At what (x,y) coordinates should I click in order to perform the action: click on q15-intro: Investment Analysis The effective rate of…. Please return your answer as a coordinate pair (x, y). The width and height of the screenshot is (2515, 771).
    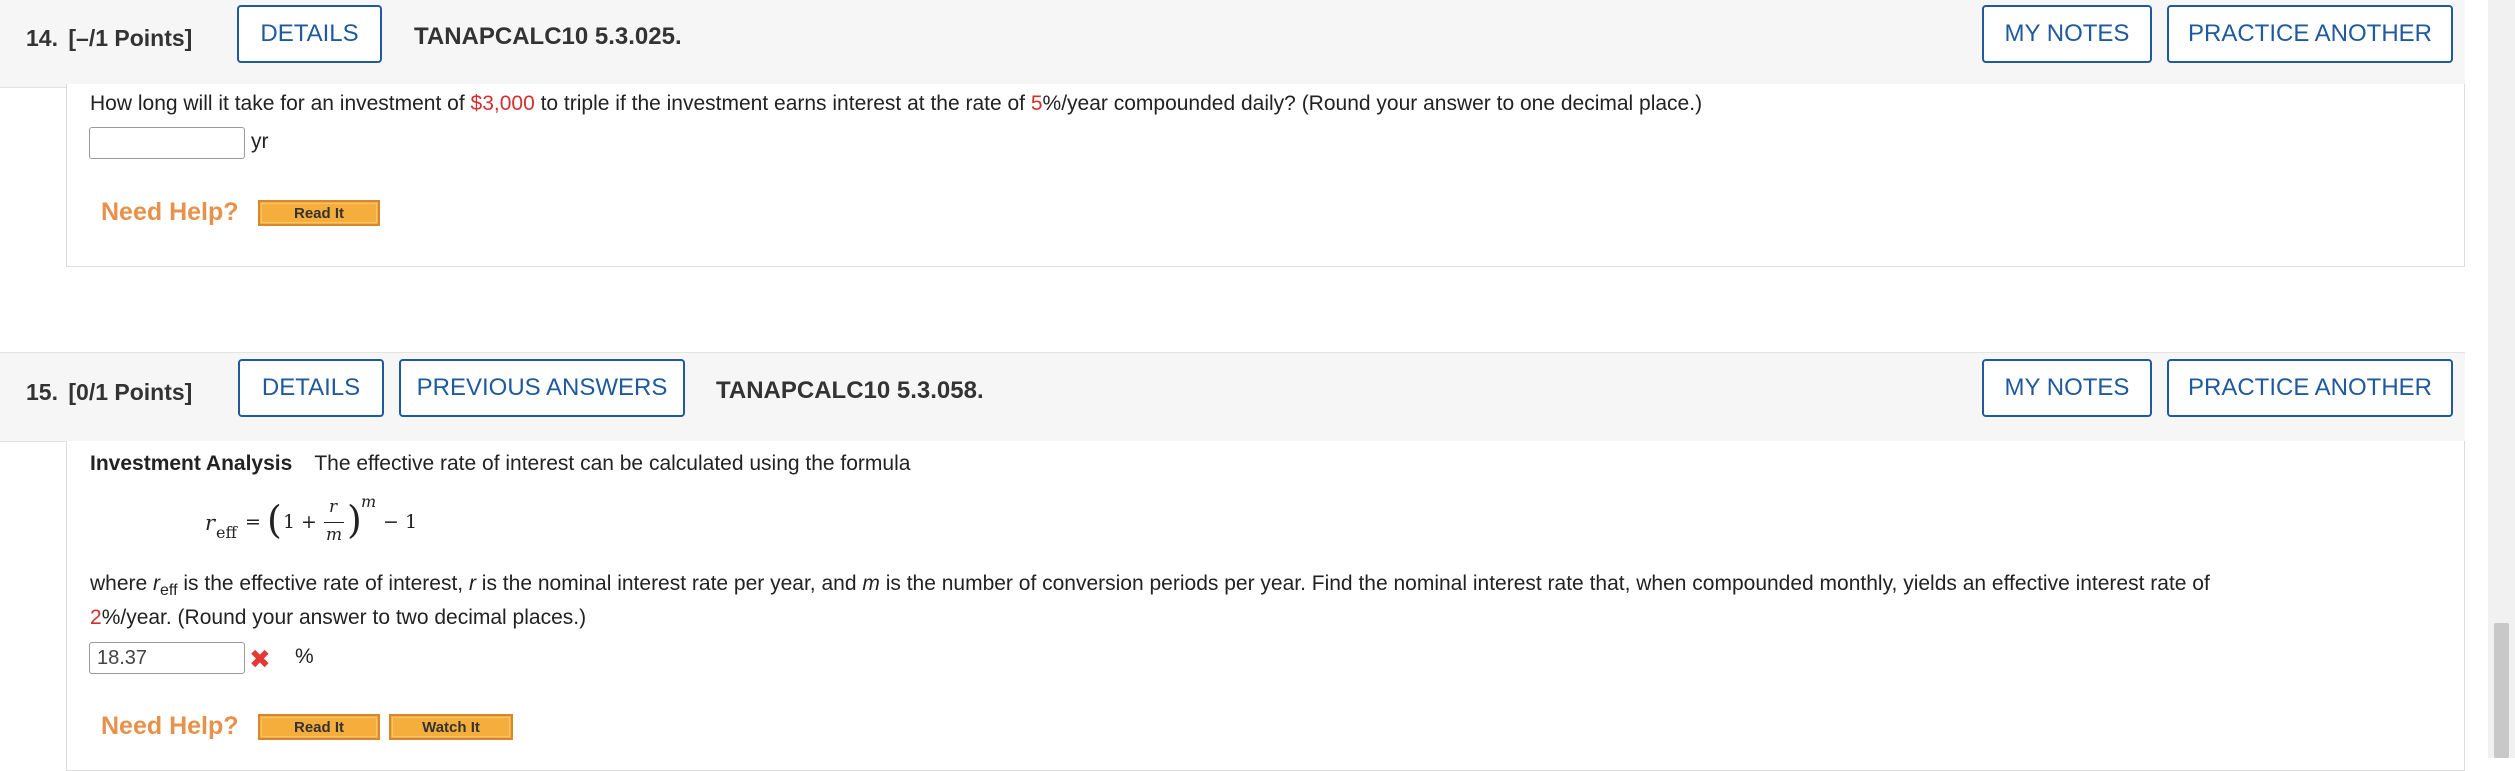
    Looking at the image, I should click on (500, 464).